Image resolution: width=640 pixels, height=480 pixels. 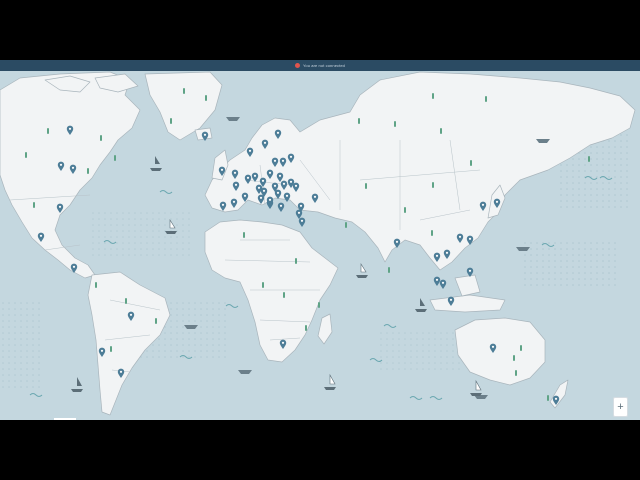 What do you see at coordinates (324, 65) in the screenshot?
I see `connection-status-text: You are not connected` at bounding box center [324, 65].